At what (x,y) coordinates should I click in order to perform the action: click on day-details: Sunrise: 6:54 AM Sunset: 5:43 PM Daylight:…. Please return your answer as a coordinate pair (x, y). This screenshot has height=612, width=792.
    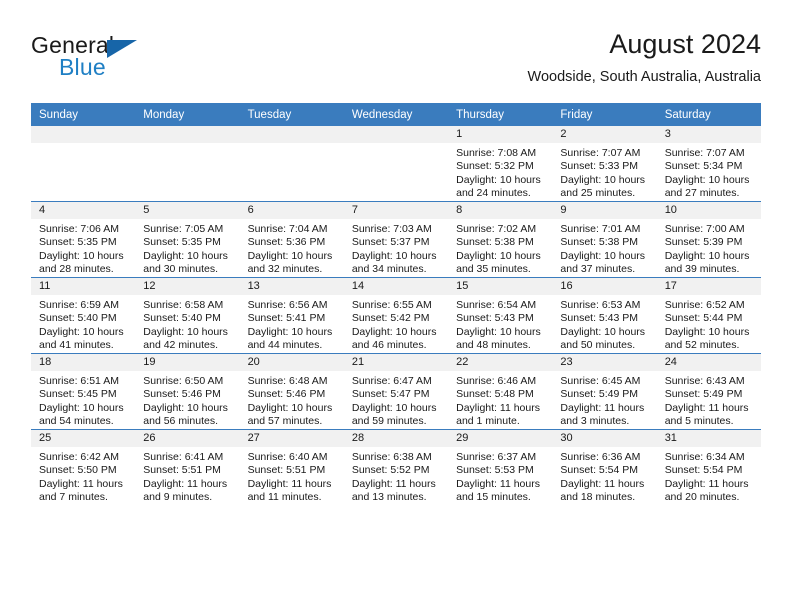
    Looking at the image, I should click on (500, 324).